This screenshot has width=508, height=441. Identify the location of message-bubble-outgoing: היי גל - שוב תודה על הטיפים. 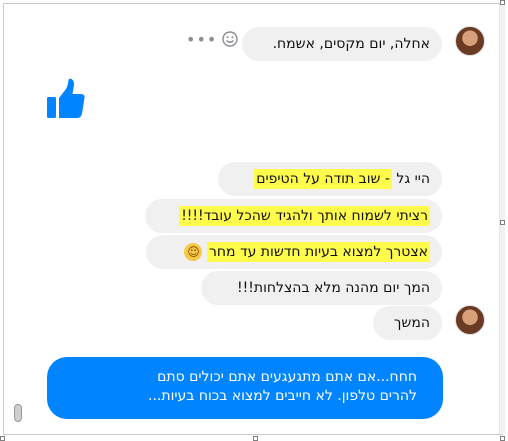
(330, 179).